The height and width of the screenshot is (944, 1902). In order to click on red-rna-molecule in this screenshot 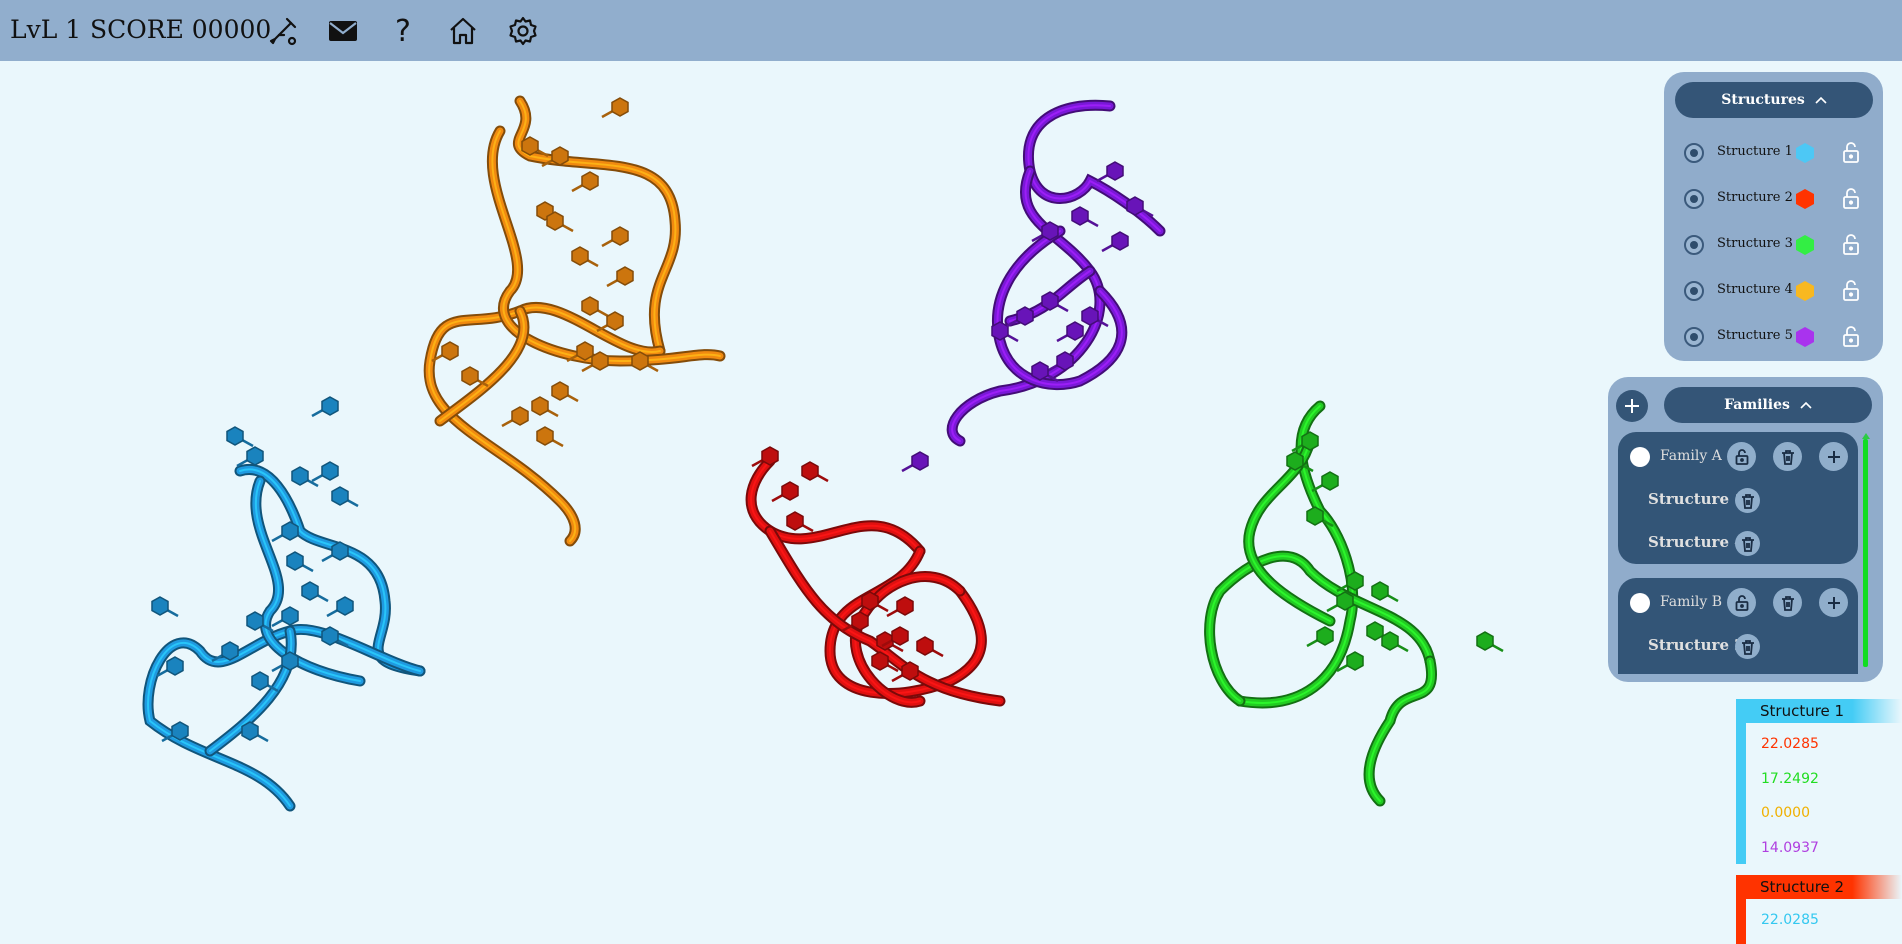, I will do `click(875, 577)`.